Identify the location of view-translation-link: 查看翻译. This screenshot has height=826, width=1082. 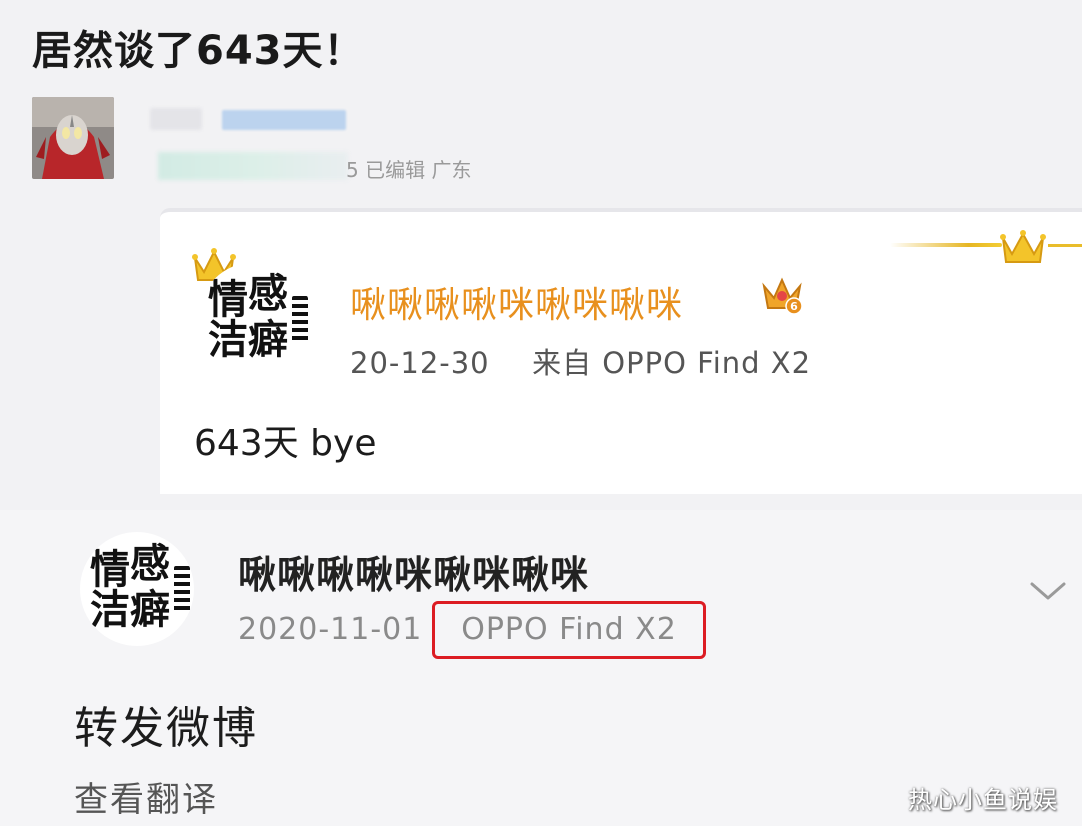
(146, 796).